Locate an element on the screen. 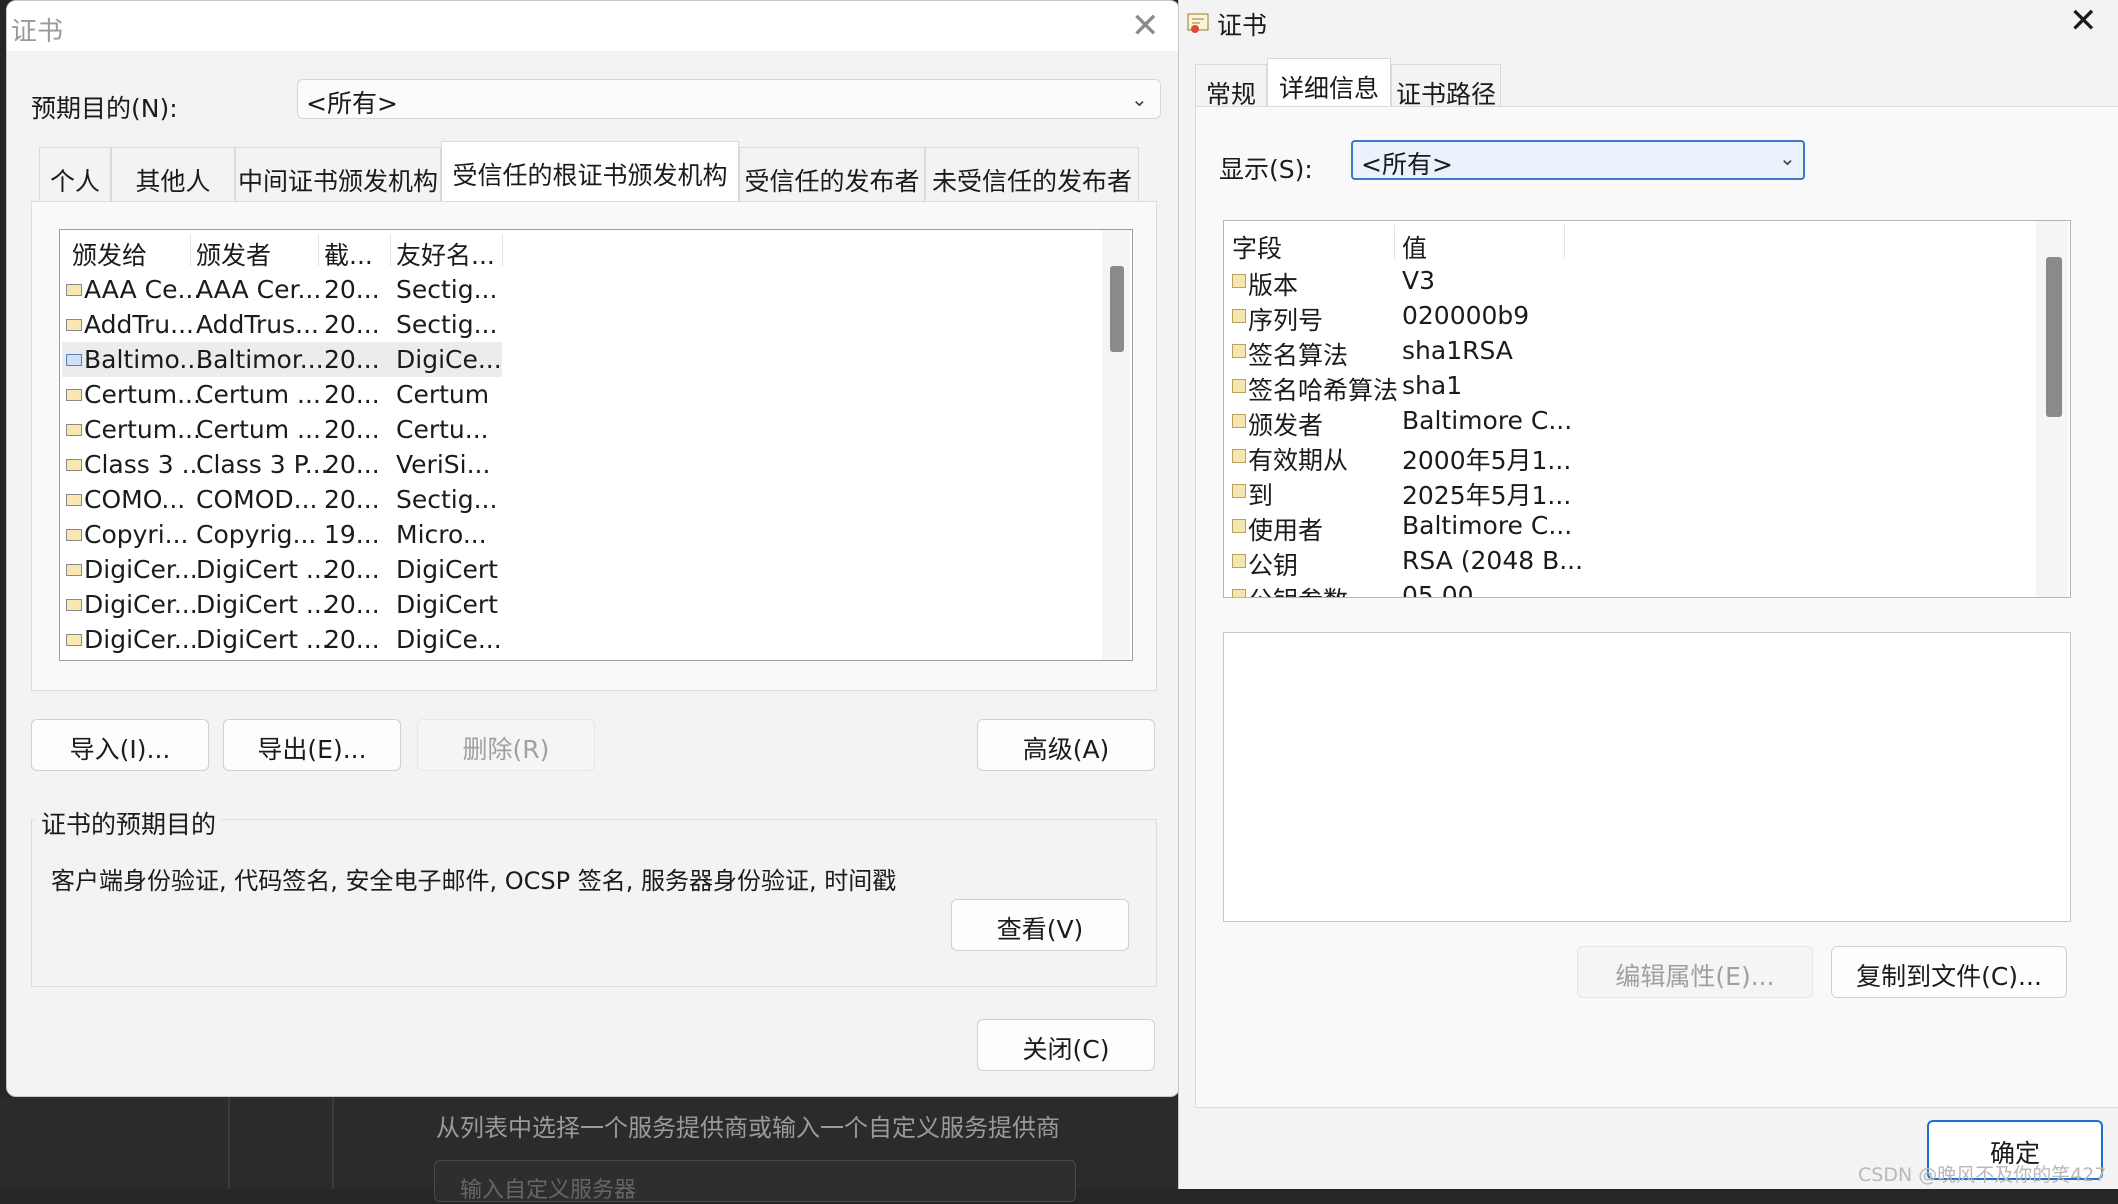  field-row: 签名哈希算法 sha1 is located at coordinates (1456, 386).